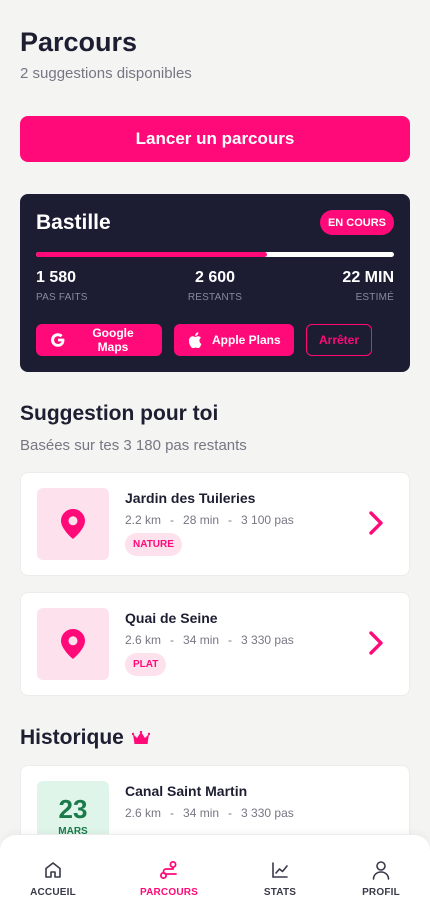 This screenshot has width=430, height=922. I want to click on nav-label: PARCOURS, so click(169, 892).